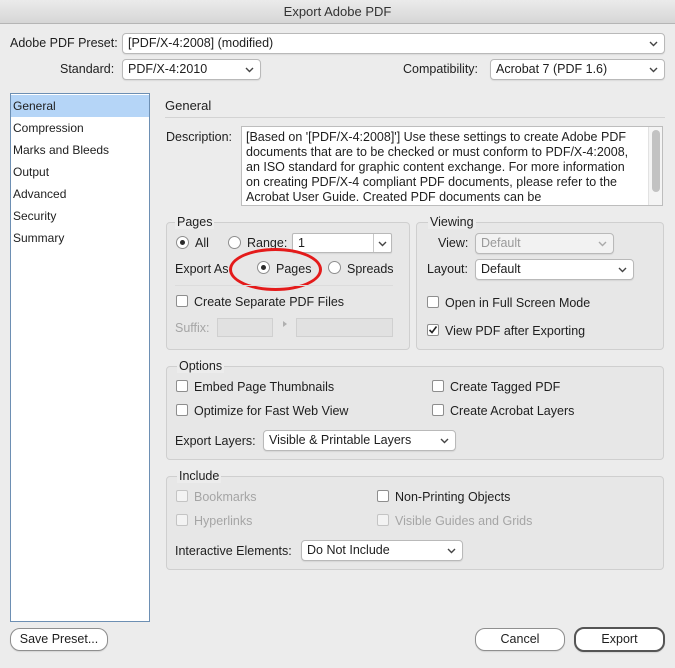 The width and height of the screenshot is (675, 668). What do you see at coordinates (415, 117) in the screenshot?
I see `section-divider` at bounding box center [415, 117].